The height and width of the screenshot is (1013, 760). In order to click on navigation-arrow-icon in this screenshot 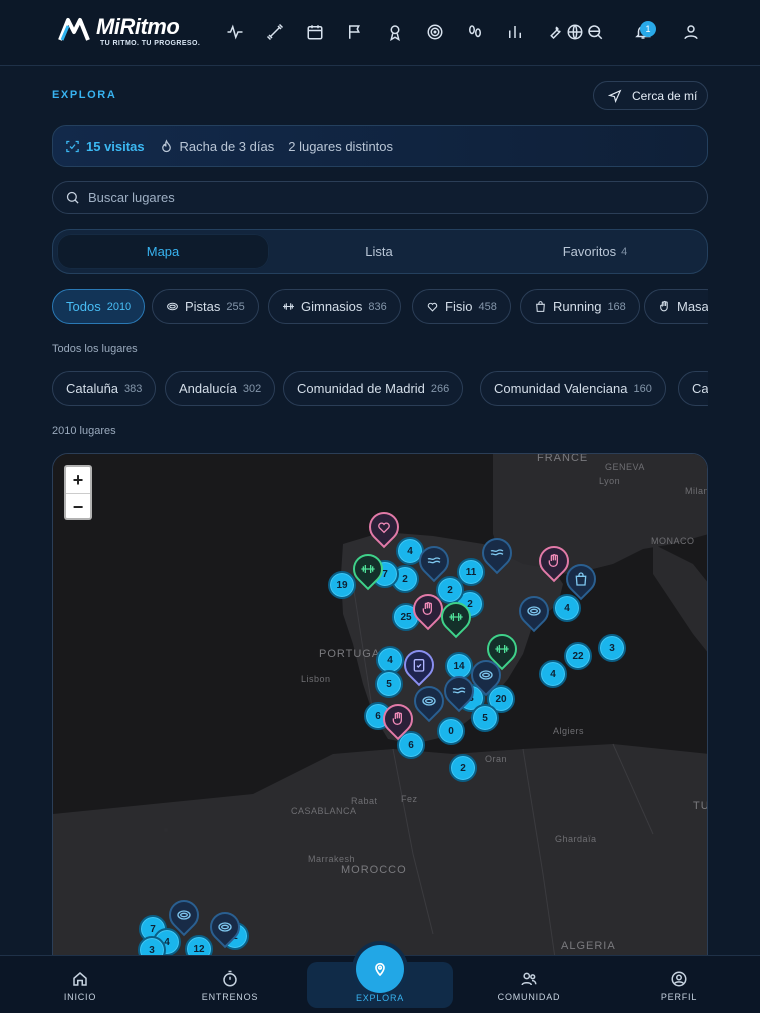, I will do `click(615, 96)`.